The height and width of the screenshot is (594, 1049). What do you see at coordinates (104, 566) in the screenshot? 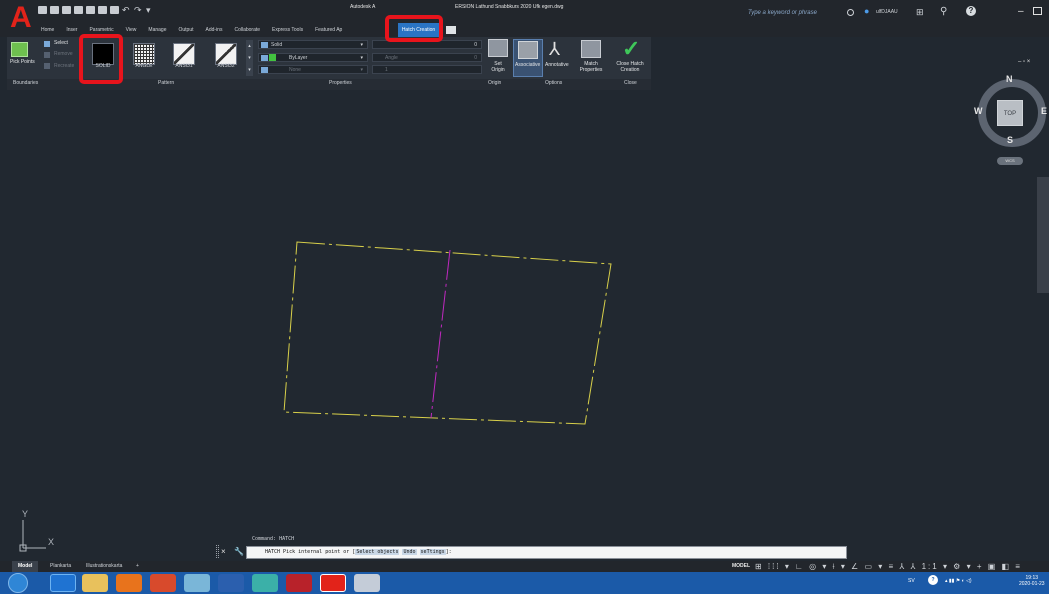
I see `layout-tab-illustrationskarta: Illustrationskarta` at bounding box center [104, 566].